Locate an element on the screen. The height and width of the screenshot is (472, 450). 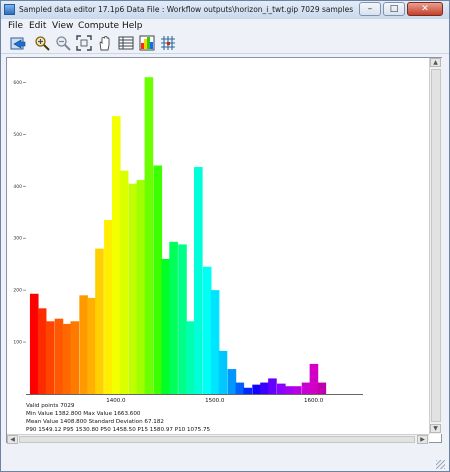
close-button: ✕ is located at coordinates (425, 9).